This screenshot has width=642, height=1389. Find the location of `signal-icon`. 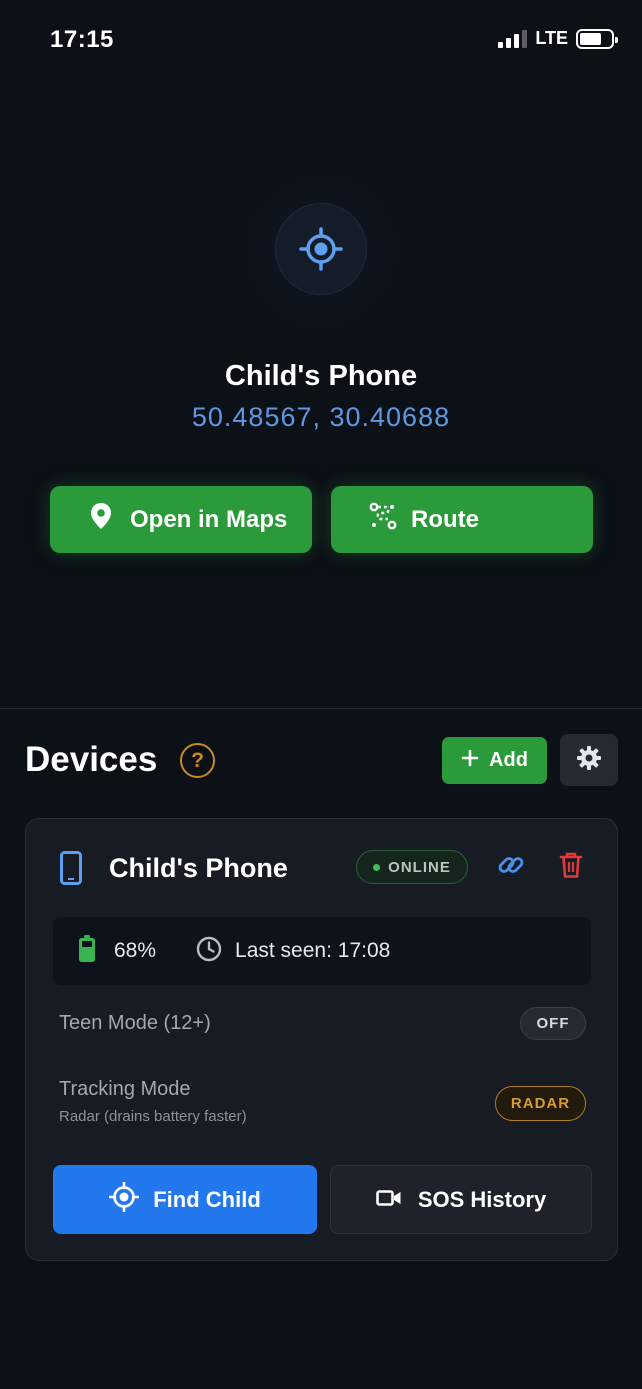

signal-icon is located at coordinates (513, 38).